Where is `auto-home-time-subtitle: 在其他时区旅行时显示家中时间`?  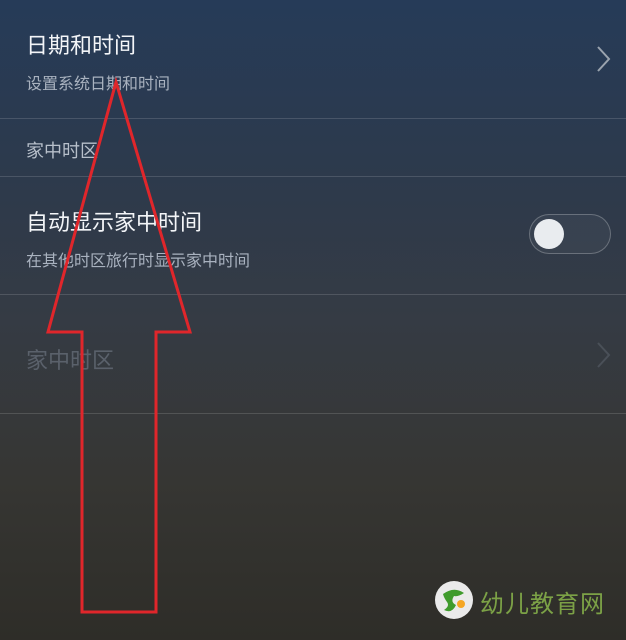
auto-home-time-subtitle: 在其他时区旅行时显示家中时间 is located at coordinates (138, 260).